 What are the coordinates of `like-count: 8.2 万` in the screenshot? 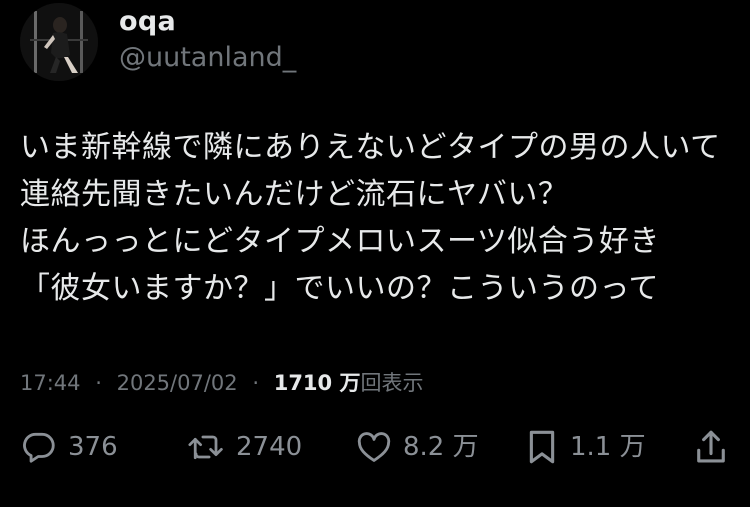 It's located at (441, 447).